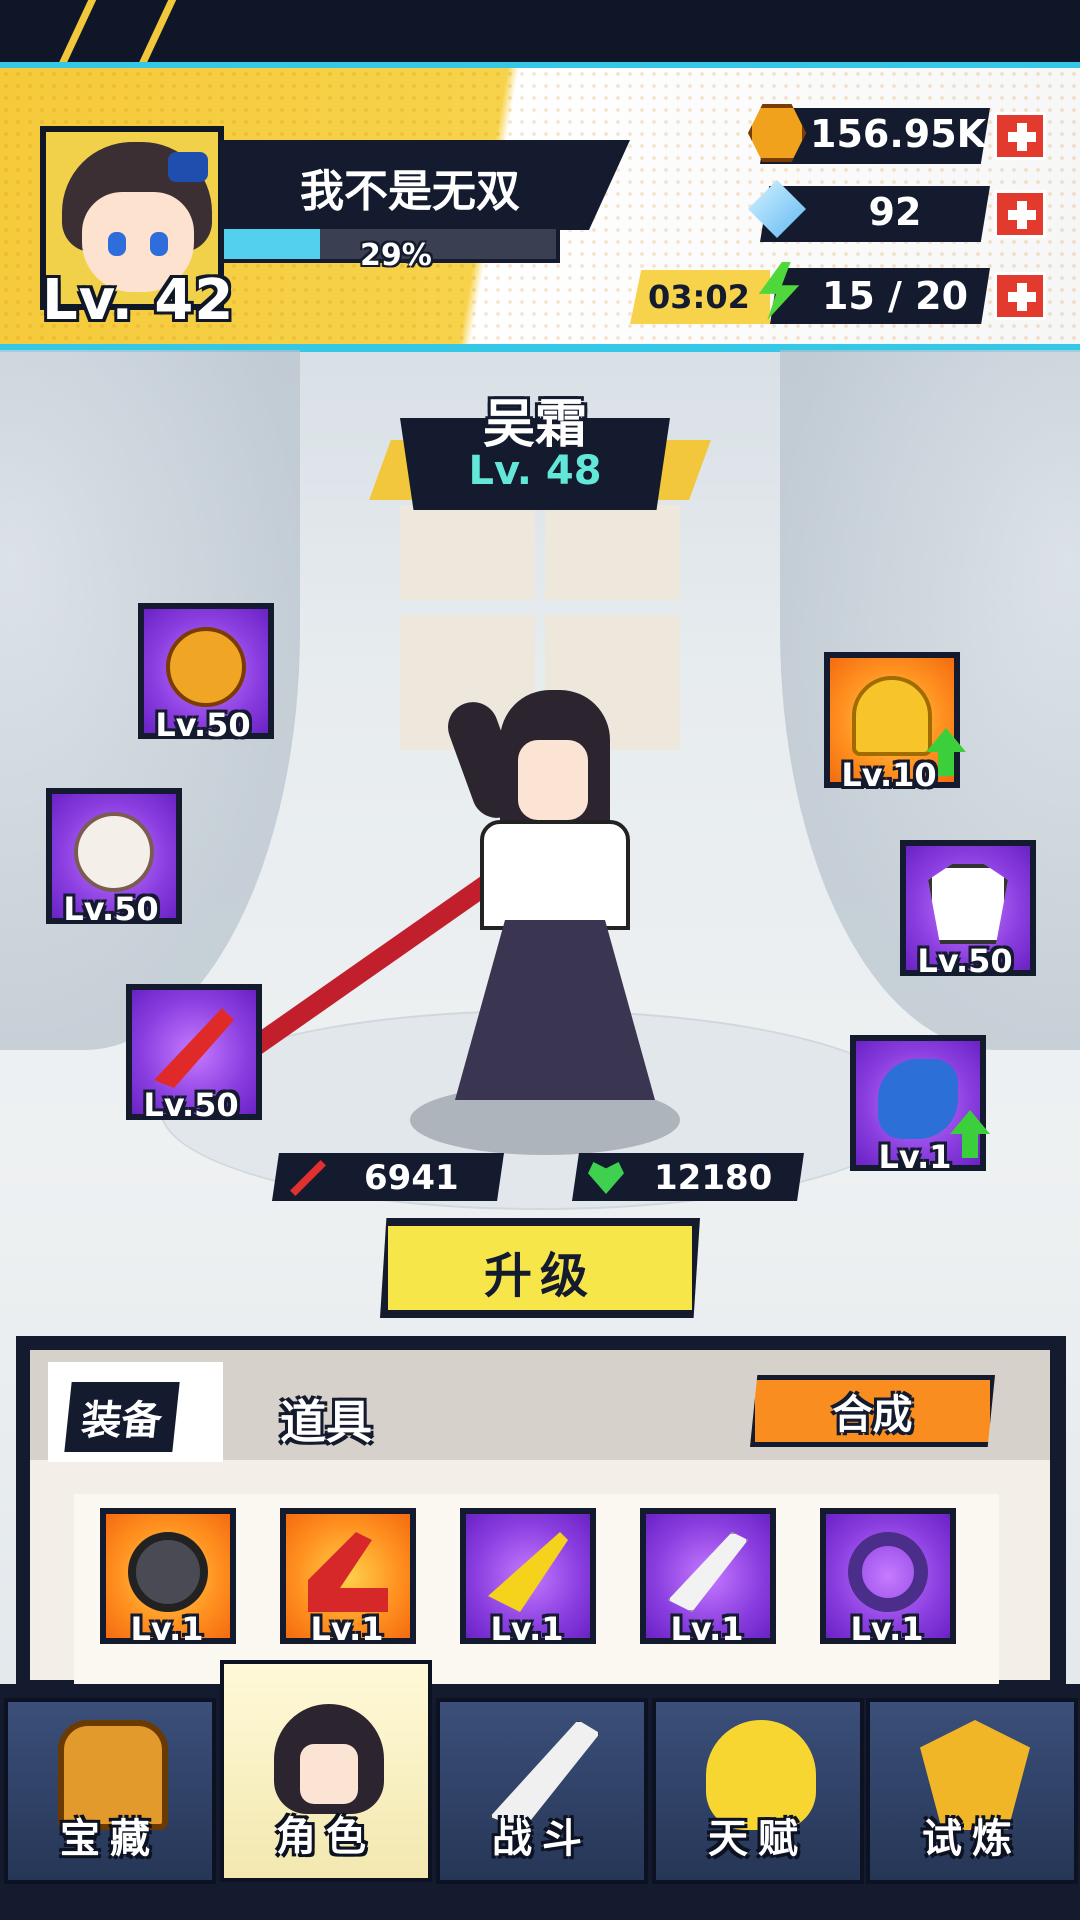 The height and width of the screenshot is (1920, 1080). Describe the element at coordinates (410, 191) in the screenshot. I see `player-name: 我不是无双` at that location.